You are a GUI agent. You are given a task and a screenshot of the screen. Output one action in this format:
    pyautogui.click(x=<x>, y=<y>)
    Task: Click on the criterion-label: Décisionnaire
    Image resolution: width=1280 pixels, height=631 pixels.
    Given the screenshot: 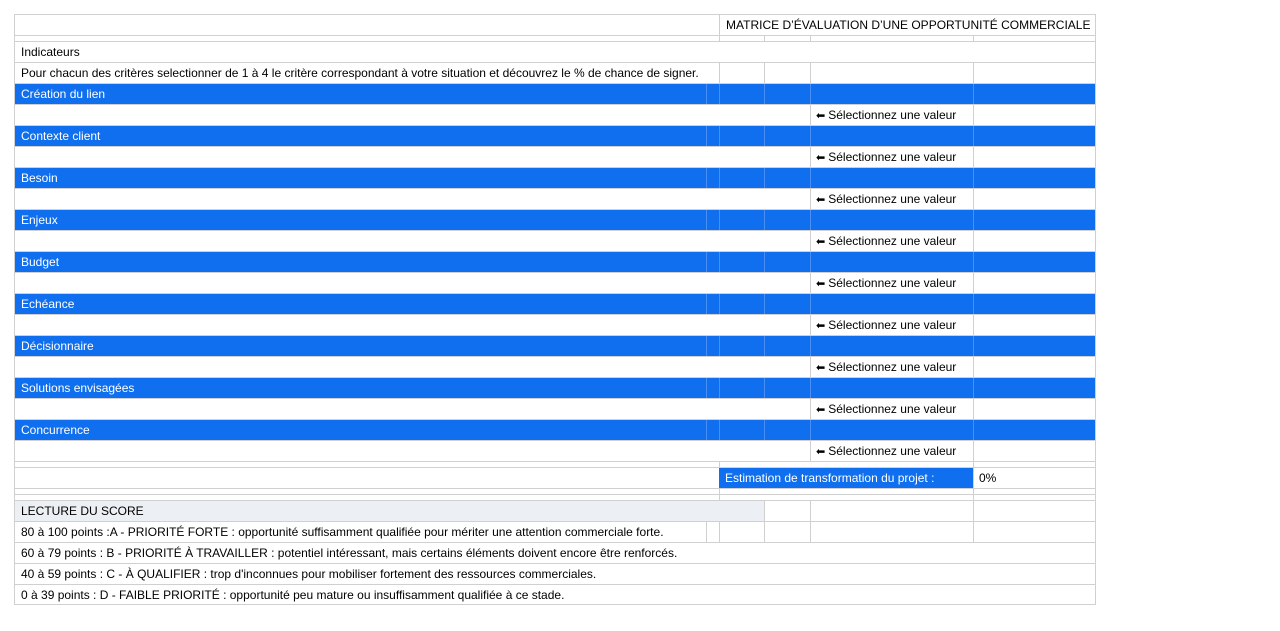 What is the action you would take?
    pyautogui.click(x=57, y=346)
    